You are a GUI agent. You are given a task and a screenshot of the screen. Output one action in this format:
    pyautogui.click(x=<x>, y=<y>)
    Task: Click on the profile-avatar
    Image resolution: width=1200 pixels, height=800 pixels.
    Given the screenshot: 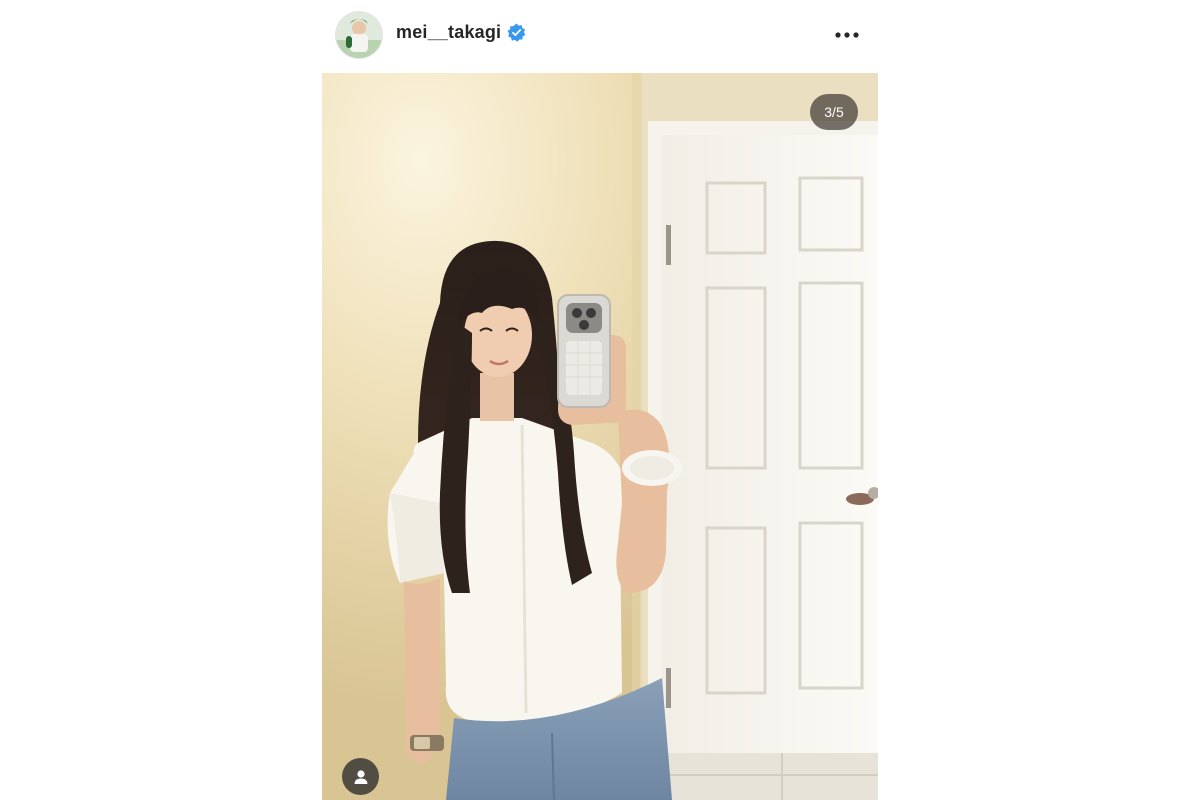 What is the action you would take?
    pyautogui.click(x=359, y=35)
    